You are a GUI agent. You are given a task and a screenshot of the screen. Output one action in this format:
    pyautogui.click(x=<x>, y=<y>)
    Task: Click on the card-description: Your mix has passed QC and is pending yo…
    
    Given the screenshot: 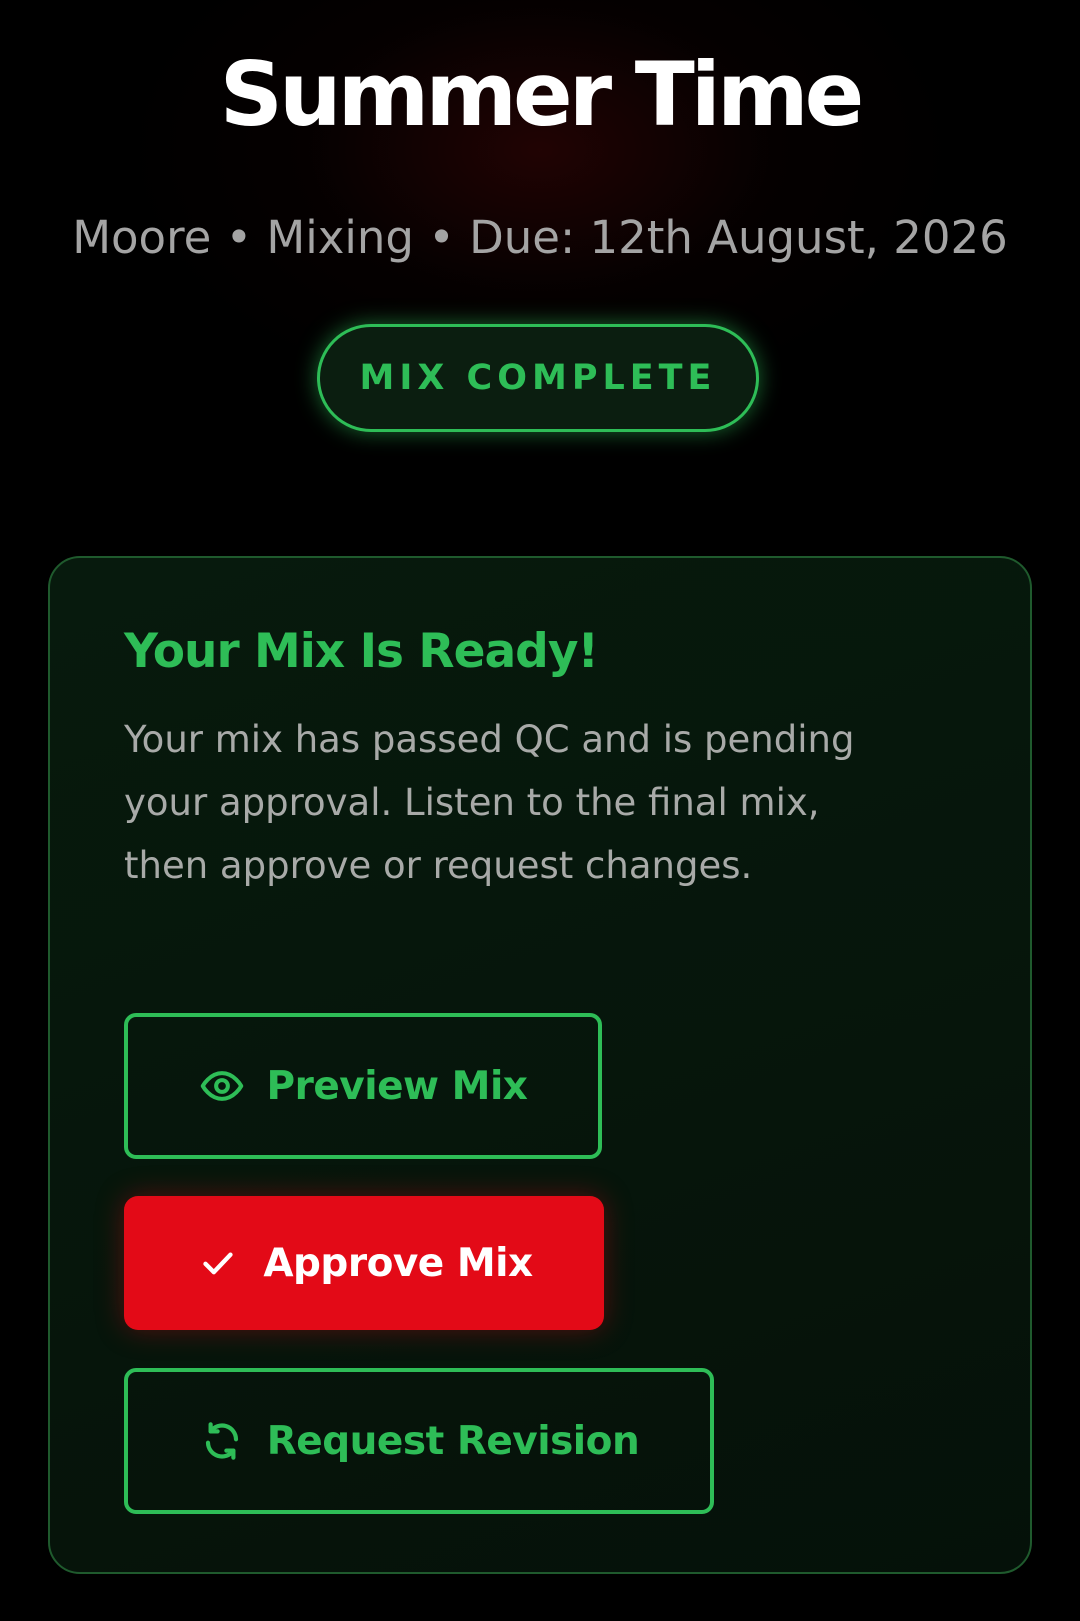 What is the action you would take?
    pyautogui.click(x=489, y=802)
    